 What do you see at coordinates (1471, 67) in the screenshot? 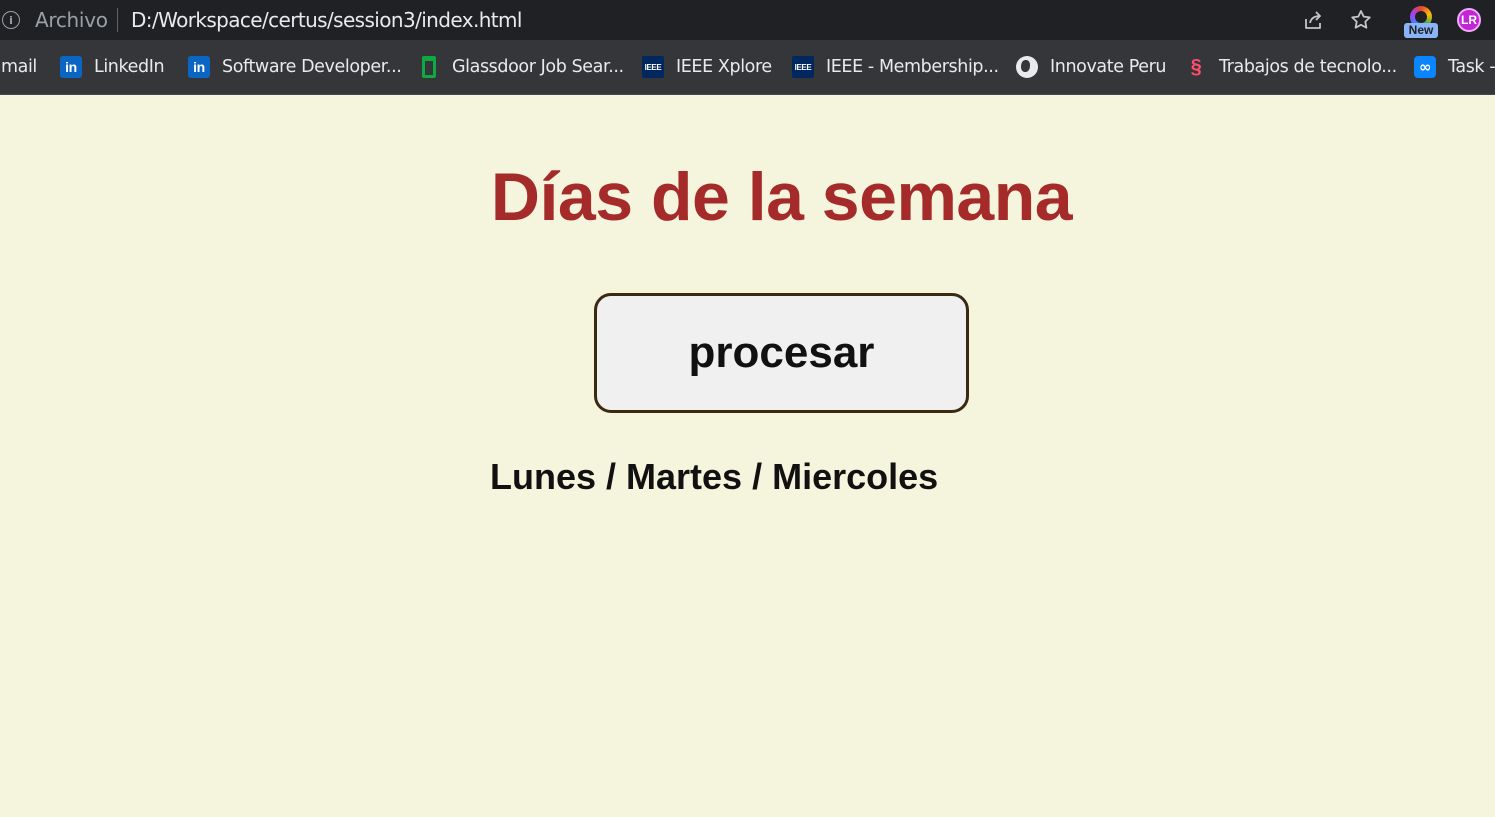
I see `bookmark-label: Task -` at bounding box center [1471, 67].